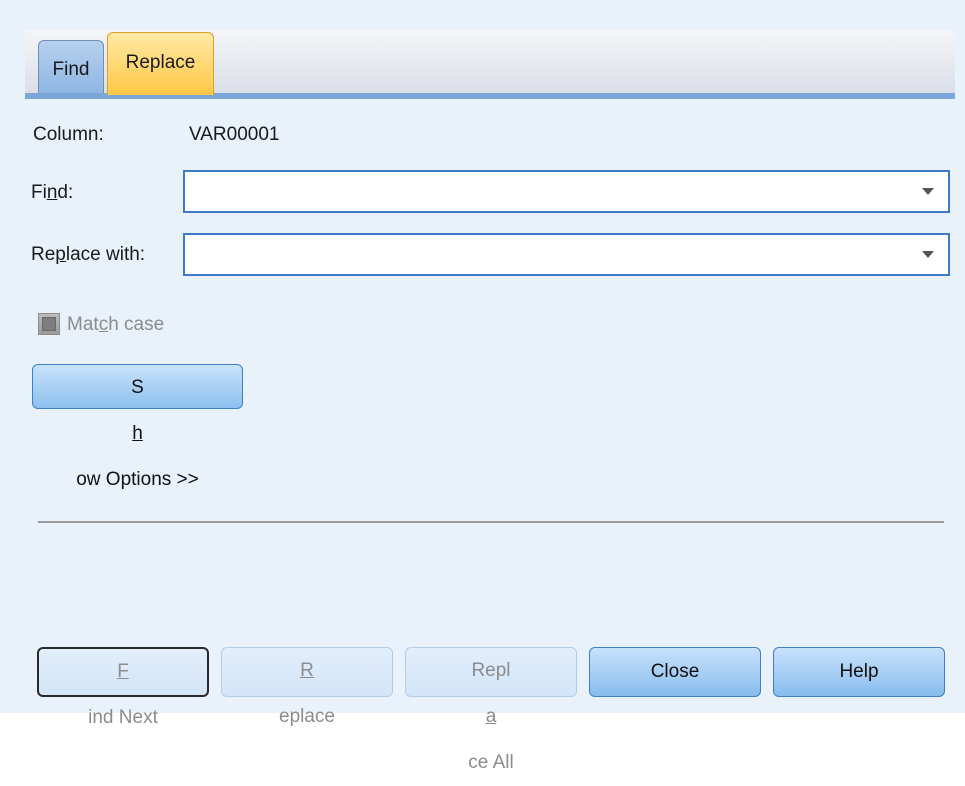 The image size is (965, 786). What do you see at coordinates (123, 687) in the screenshot?
I see `find-next-button: Find Next` at bounding box center [123, 687].